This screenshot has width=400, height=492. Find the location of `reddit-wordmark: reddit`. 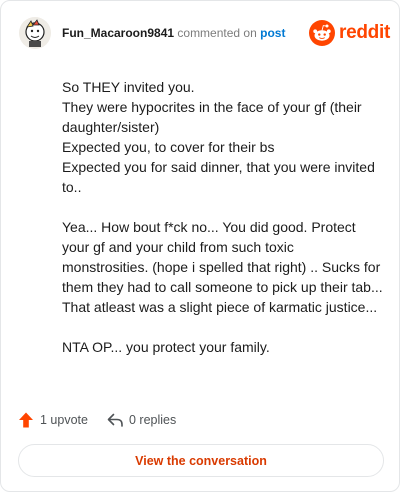

reddit-wordmark: reddit is located at coordinates (364, 32).